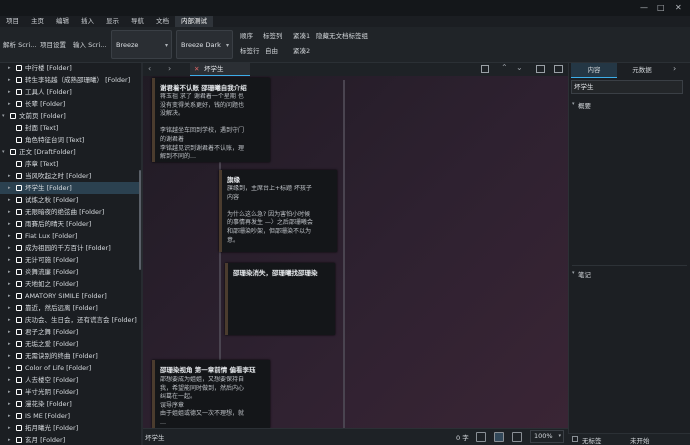 Image resolution: width=690 pixels, height=445 pixels. I want to click on tree-item: ▾ 正文 [DraftFolder], so click(69, 152).